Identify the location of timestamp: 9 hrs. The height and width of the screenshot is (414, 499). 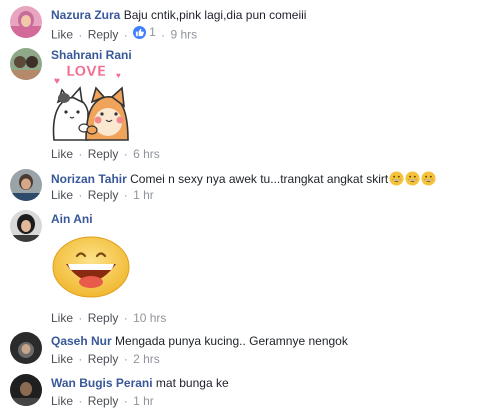
(183, 35).